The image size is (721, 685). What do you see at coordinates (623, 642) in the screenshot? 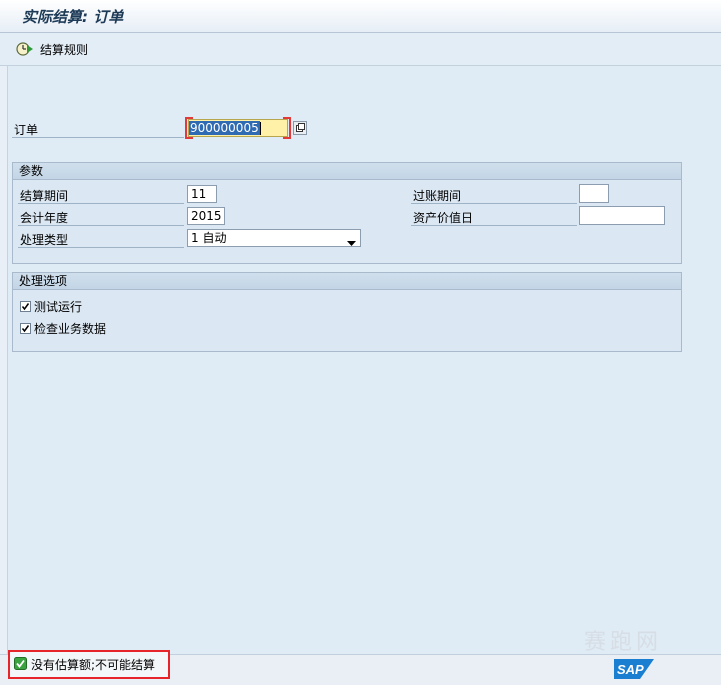
I see `watermark: 赛跑网` at bounding box center [623, 642].